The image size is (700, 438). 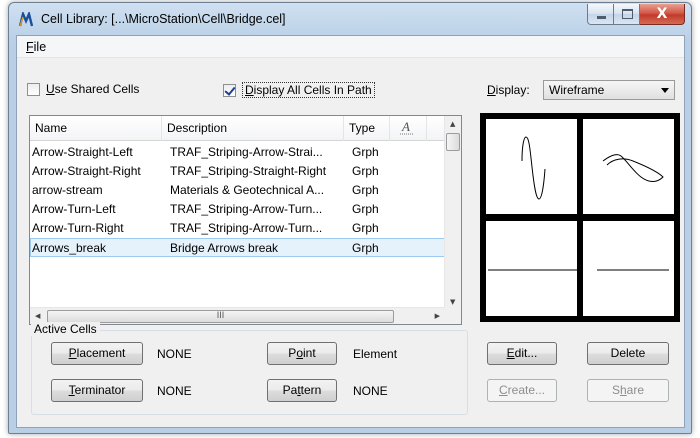 I want to click on scroll-left-icon: ◀, so click(x=37, y=316).